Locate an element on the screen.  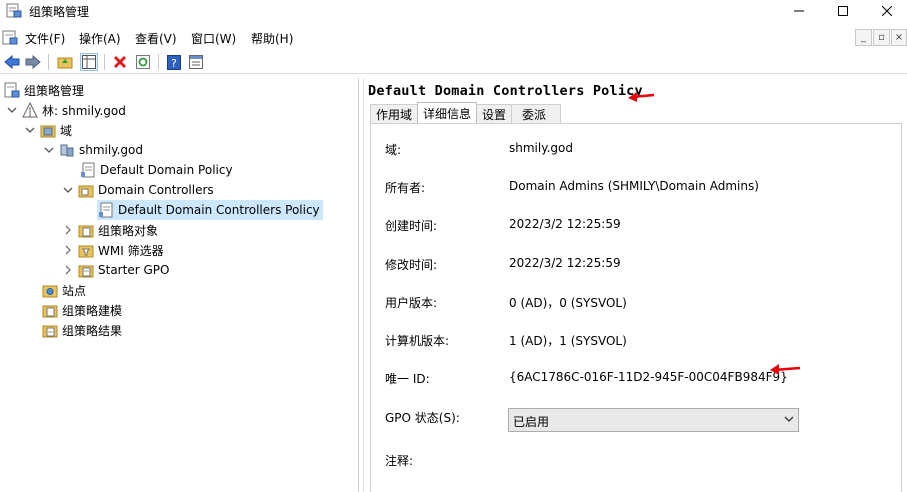
sites-folder-icon is located at coordinates (50, 291).